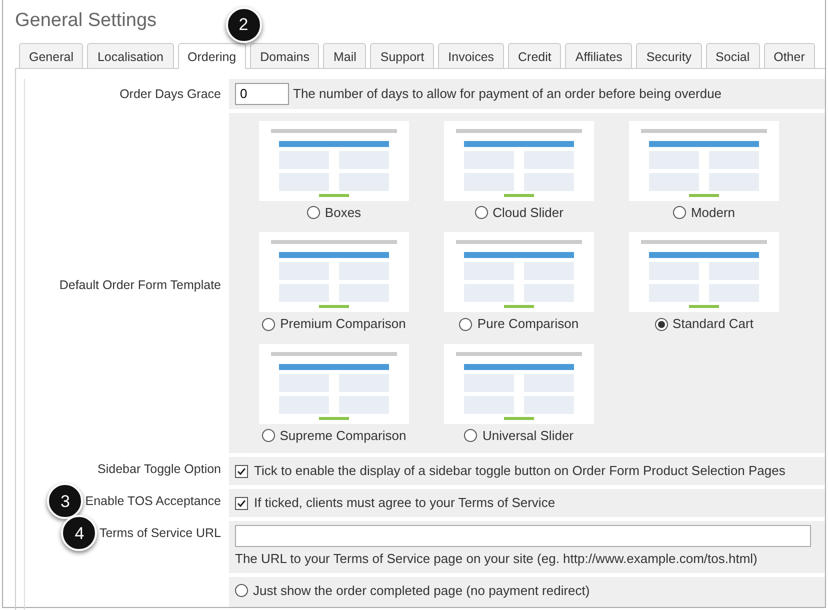 This screenshot has height=610, width=828. Describe the element at coordinates (535, 55) in the screenshot. I see `tab: Credit` at that location.